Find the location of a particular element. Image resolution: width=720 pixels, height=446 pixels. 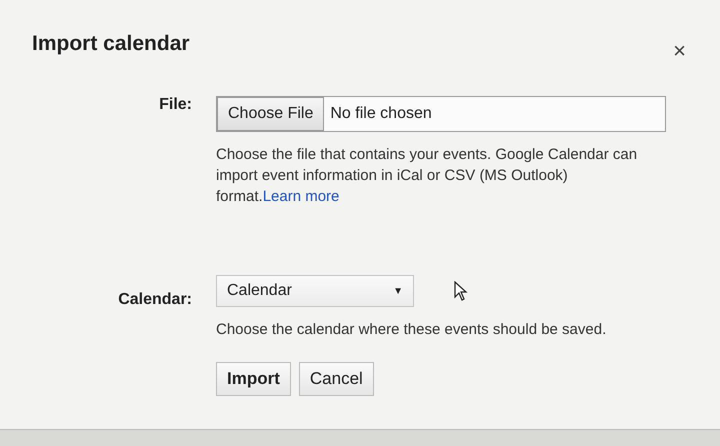

cancel-button: Cancel is located at coordinates (336, 379).